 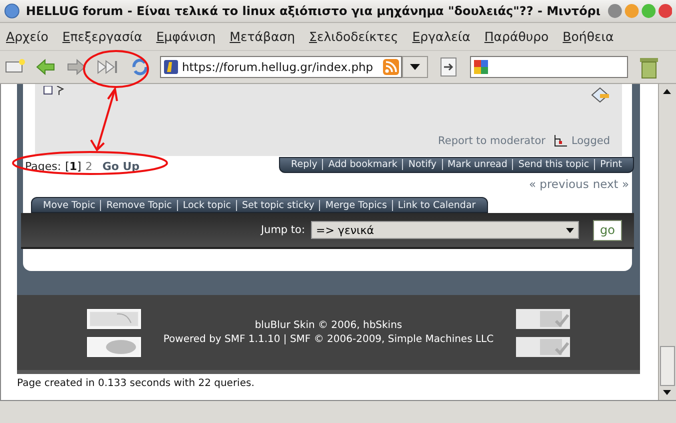 I want to click on go-button: go, so click(x=607, y=230).